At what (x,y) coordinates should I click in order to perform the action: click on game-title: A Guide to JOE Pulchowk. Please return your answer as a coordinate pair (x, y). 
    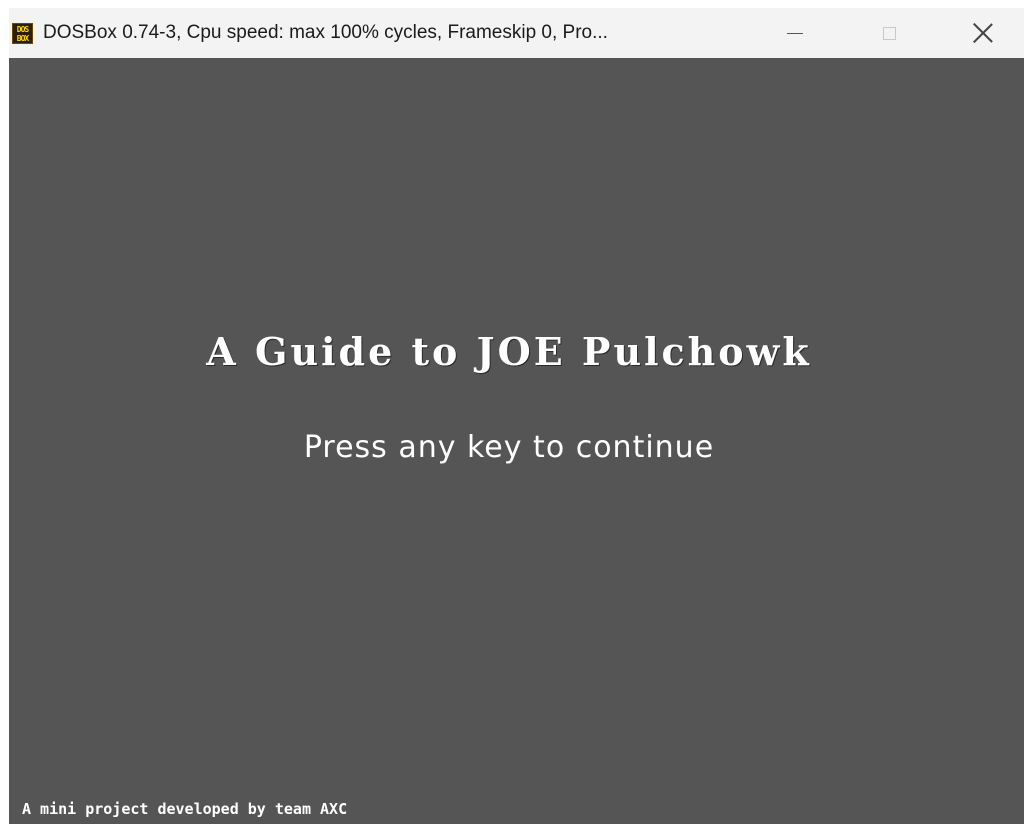
    Looking at the image, I should click on (509, 351).